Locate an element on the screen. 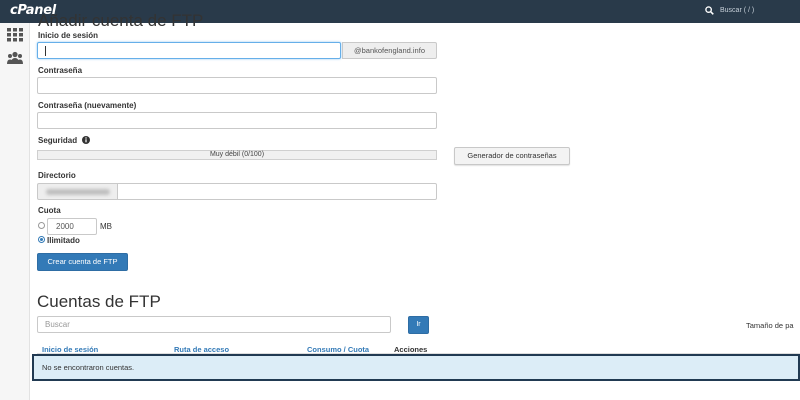 This screenshot has width=800, height=400. password-label: Contraseña is located at coordinates (60, 70).